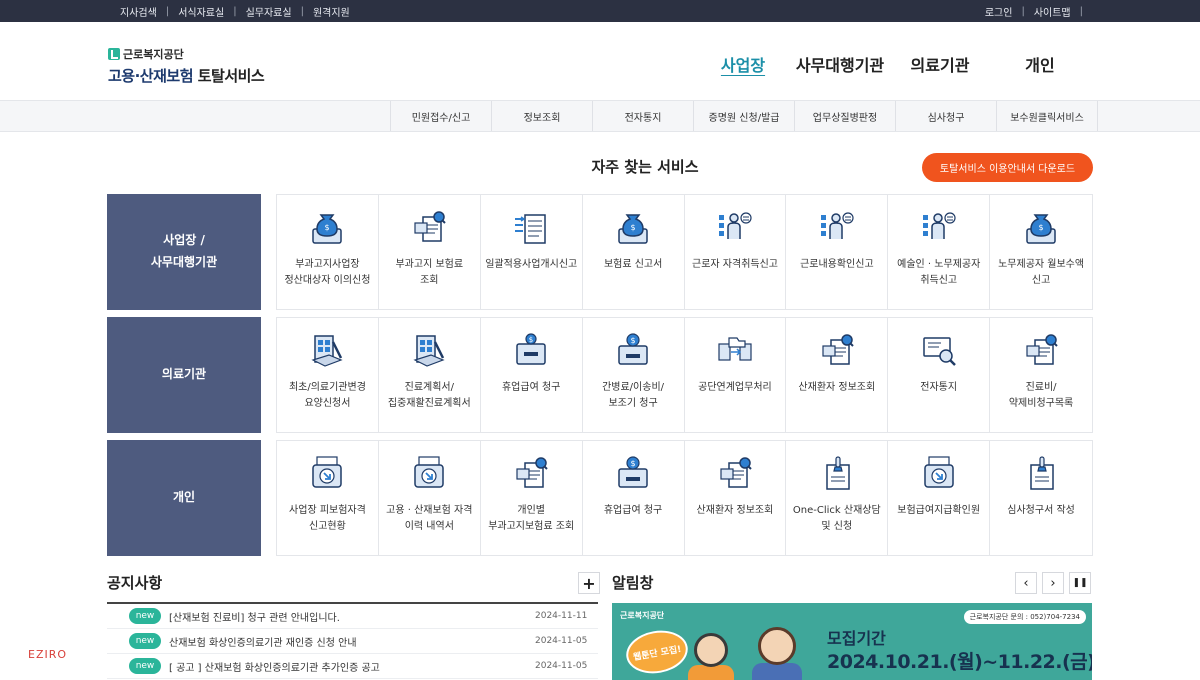  I want to click on nav-workplace: 사업장, so click(743, 64).